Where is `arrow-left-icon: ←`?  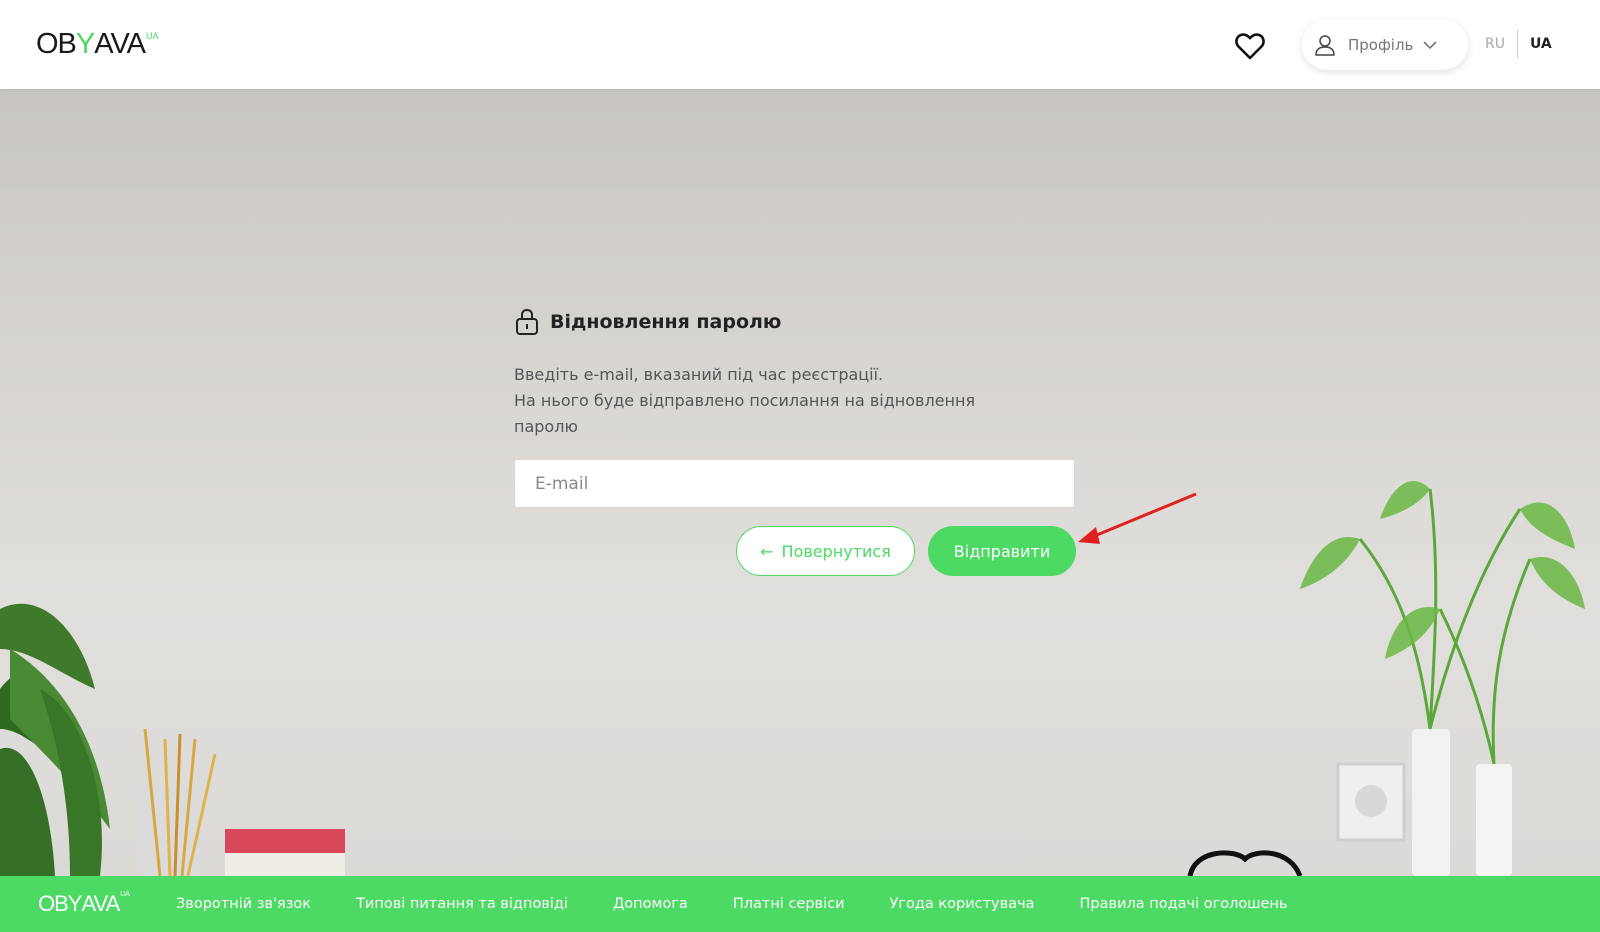 arrow-left-icon: ← is located at coordinates (767, 551).